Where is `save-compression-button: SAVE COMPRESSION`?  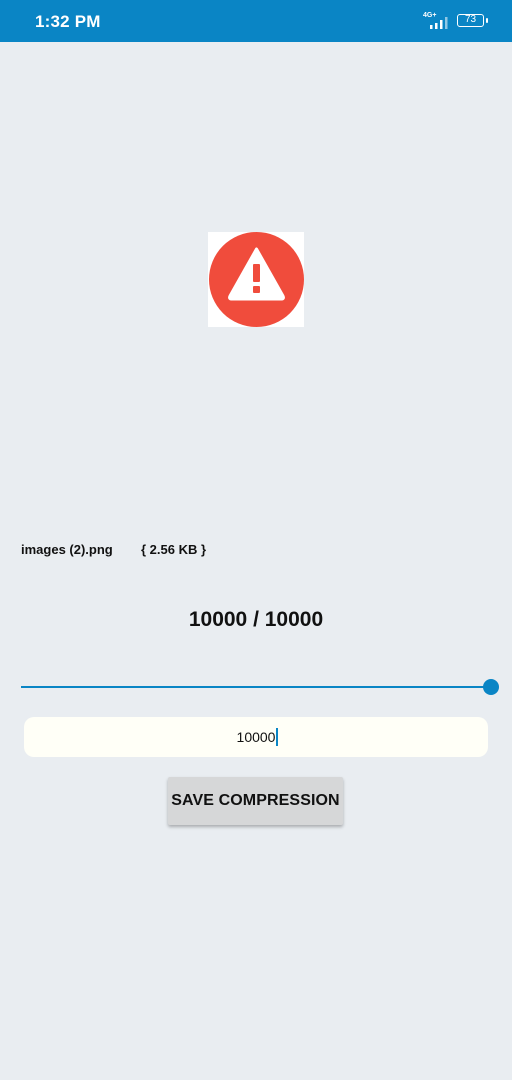 save-compression-button: SAVE COMPRESSION is located at coordinates (255, 801).